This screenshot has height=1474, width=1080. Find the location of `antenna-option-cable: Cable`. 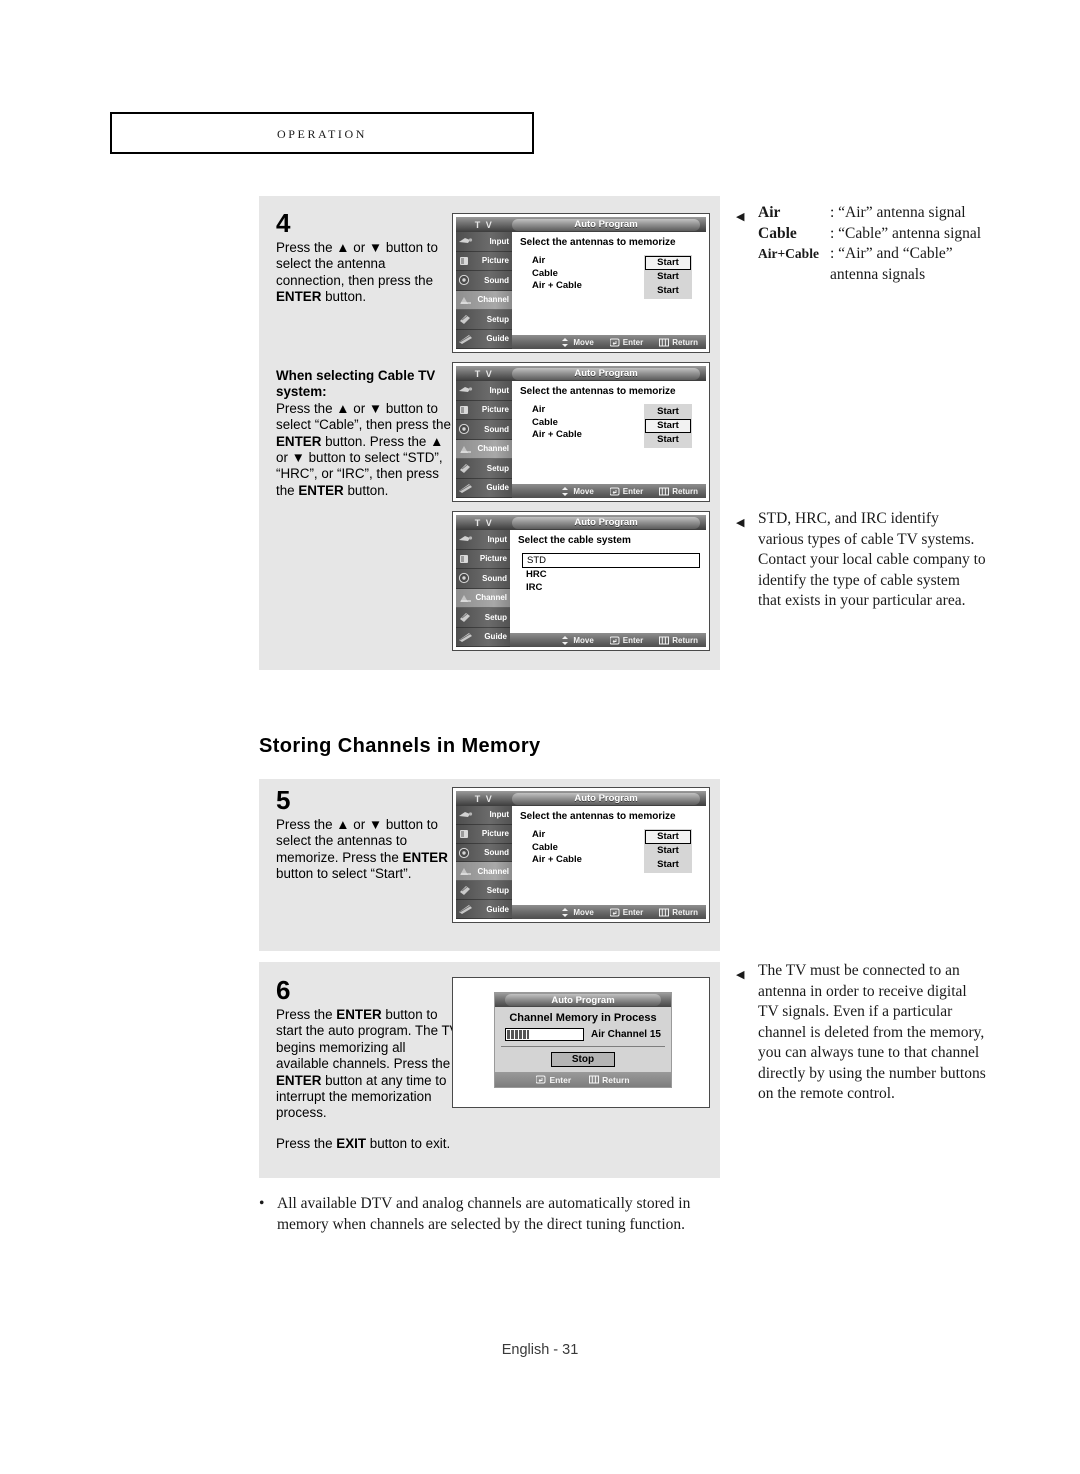

antenna-option-cable: Cable is located at coordinates (545, 422).